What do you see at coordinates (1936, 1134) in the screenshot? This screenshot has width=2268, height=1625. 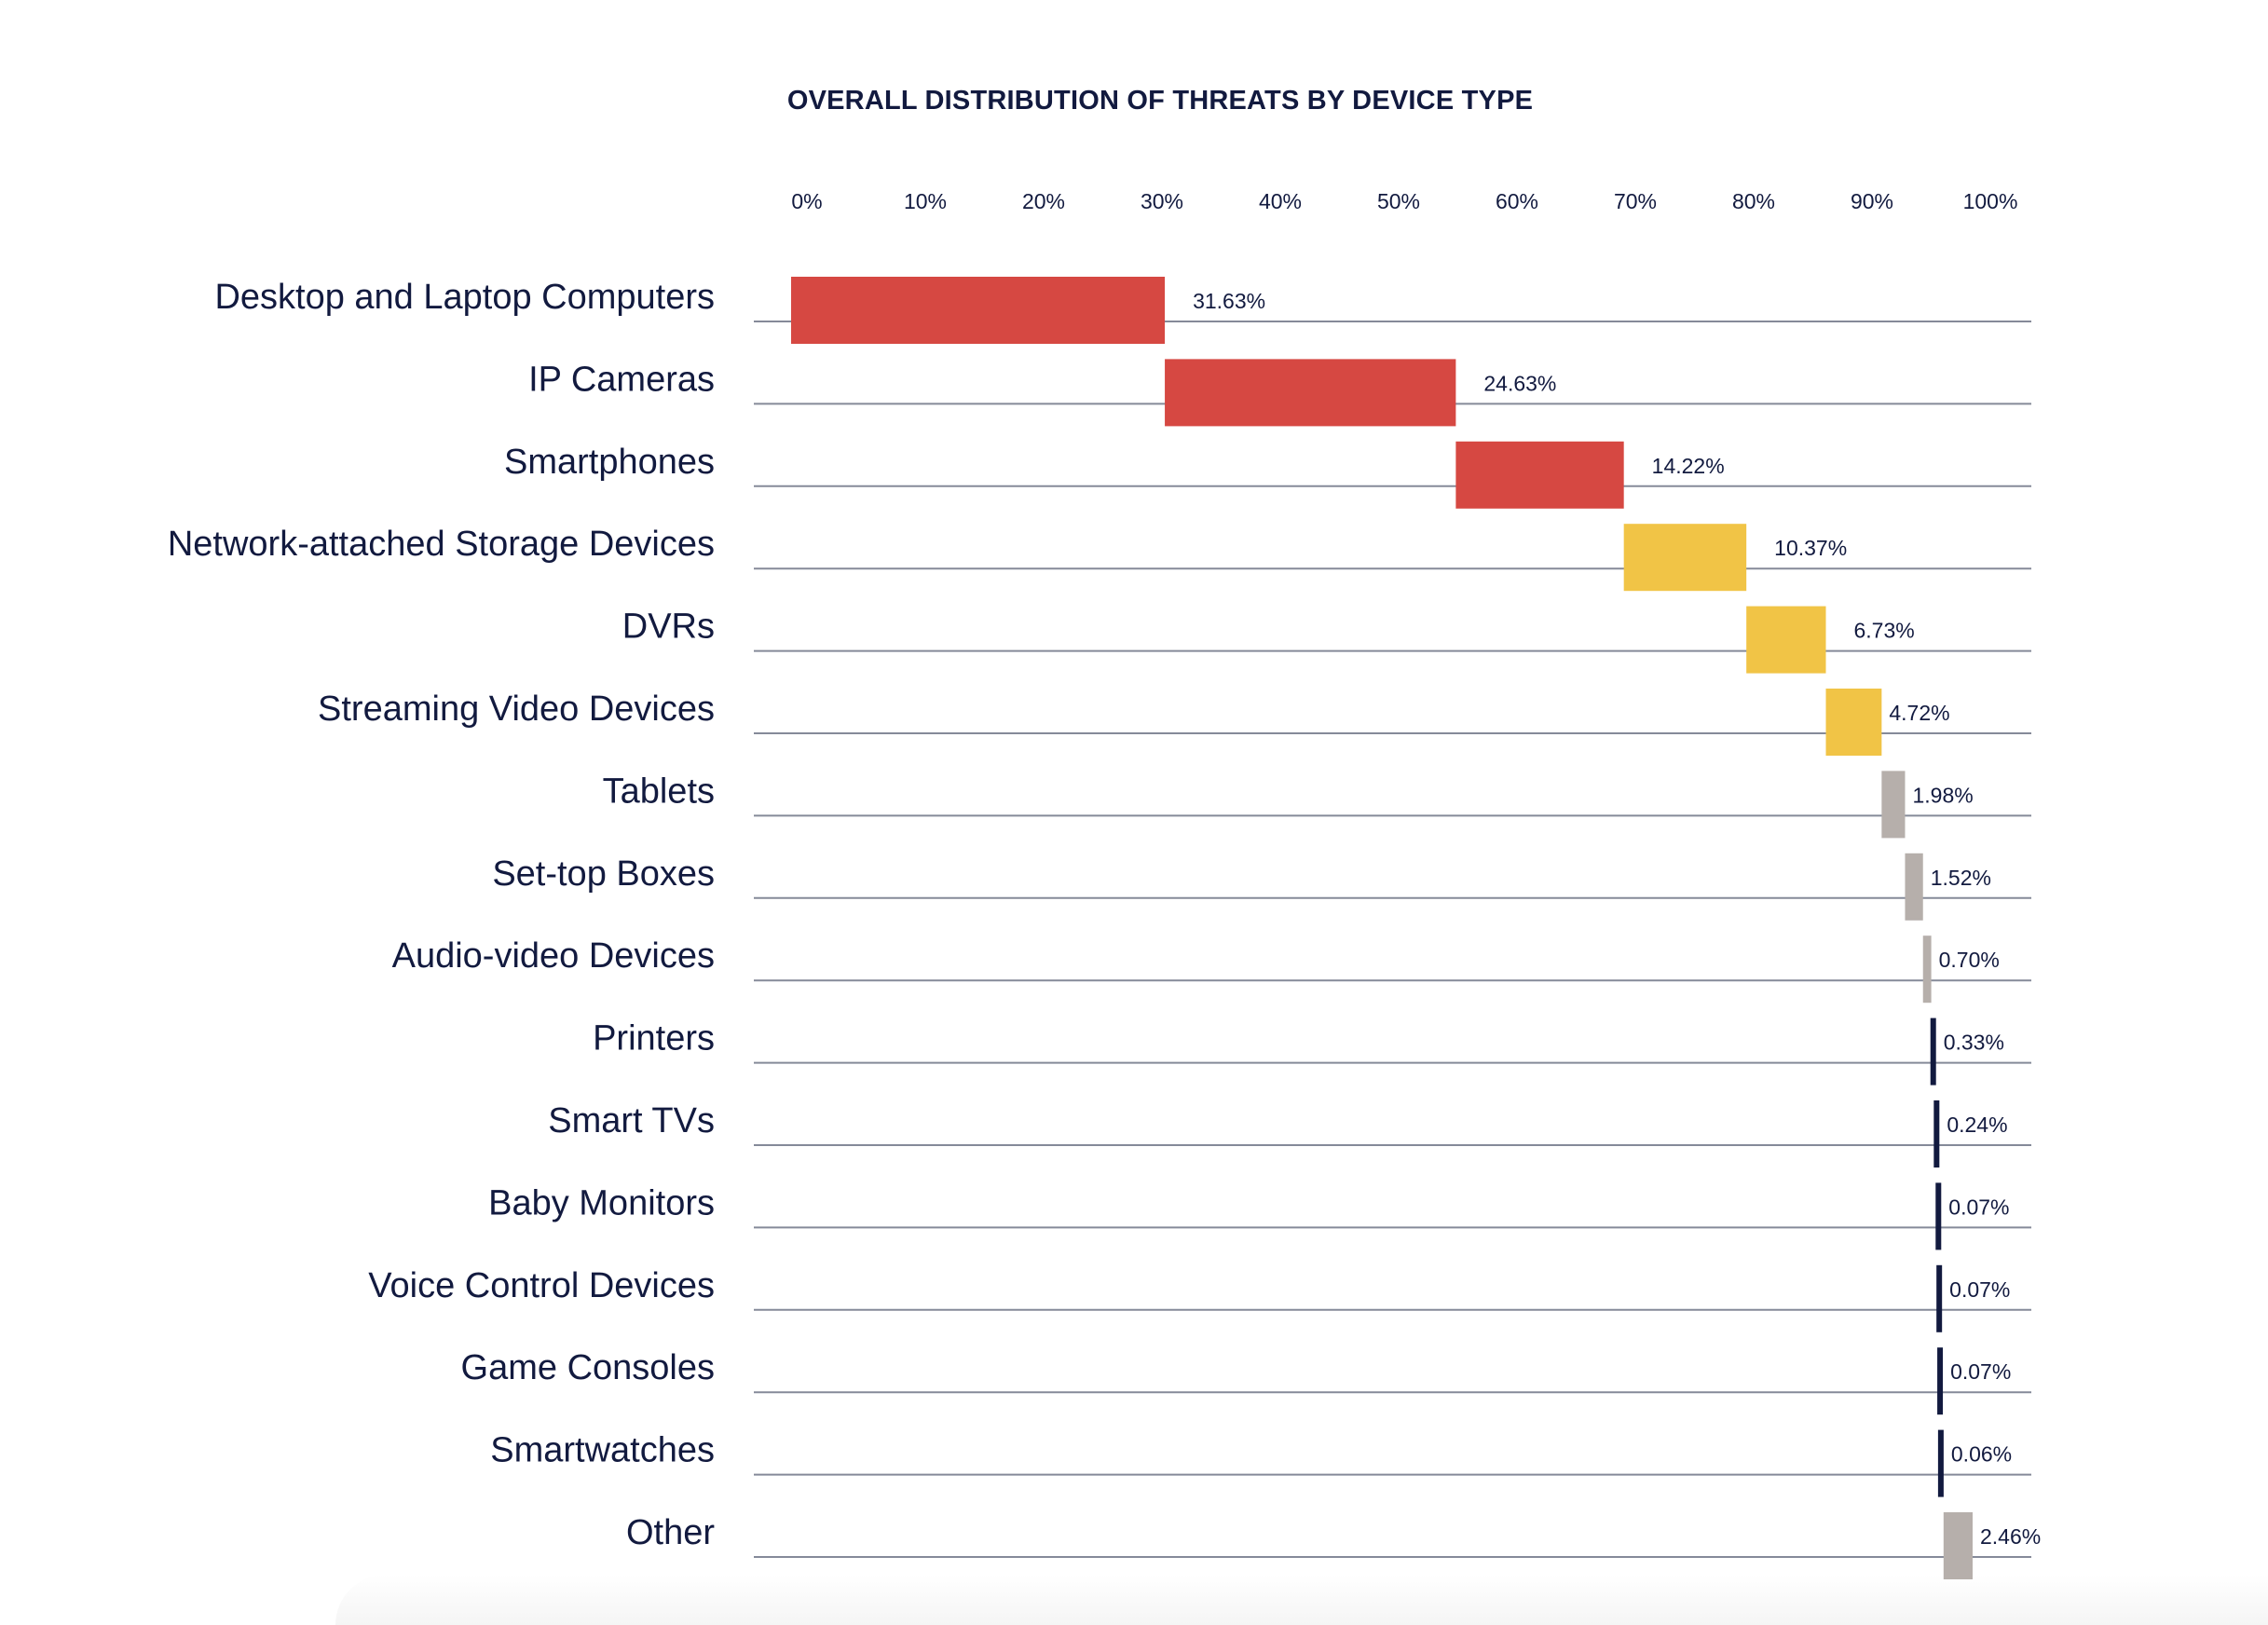 I see `bar-smart-tvs` at bounding box center [1936, 1134].